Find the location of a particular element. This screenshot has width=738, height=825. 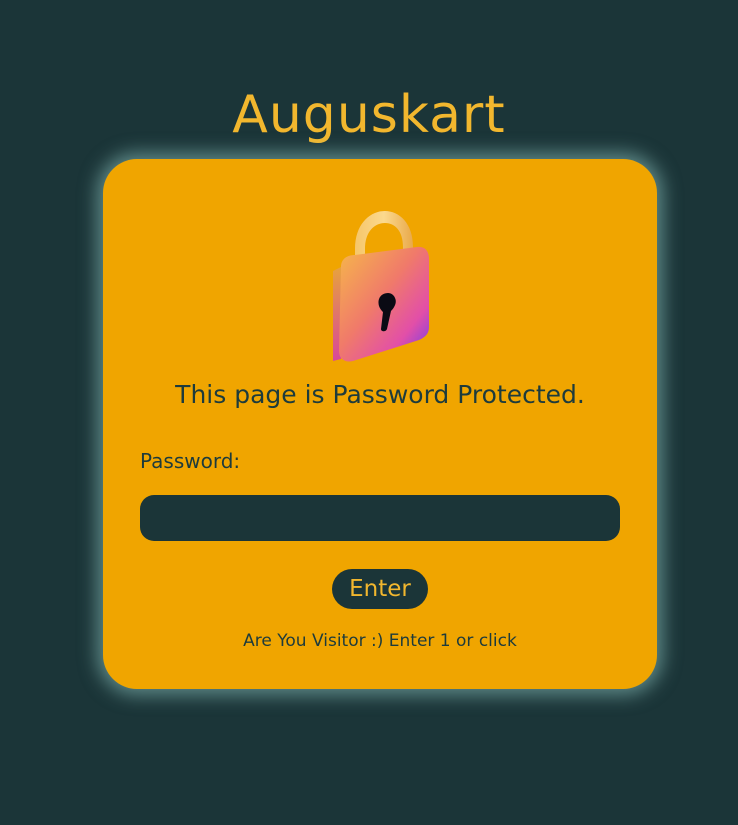

visitor-hint-text: Are You Visitor :) Enter 1 or is located at coordinates (358, 641).